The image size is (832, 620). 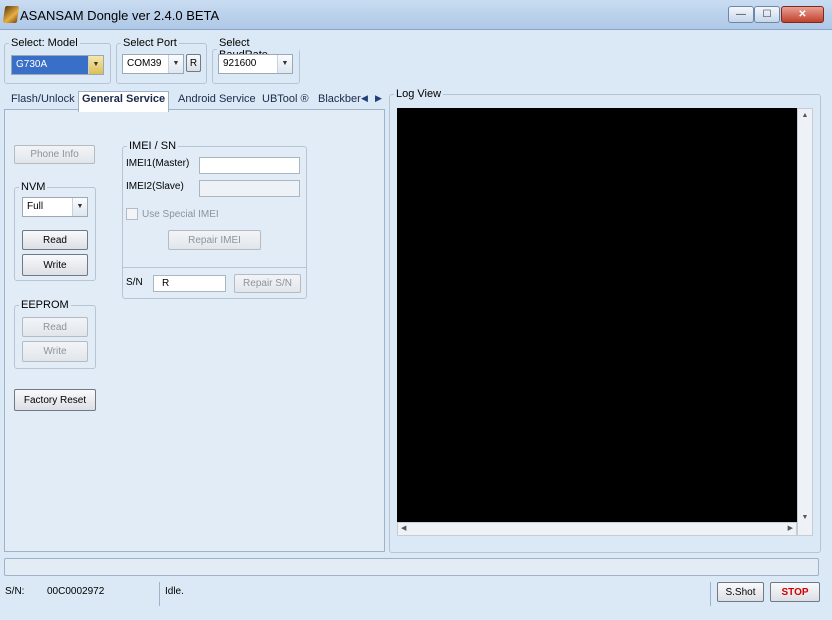 I want to click on sn-input: R, so click(x=189, y=283).